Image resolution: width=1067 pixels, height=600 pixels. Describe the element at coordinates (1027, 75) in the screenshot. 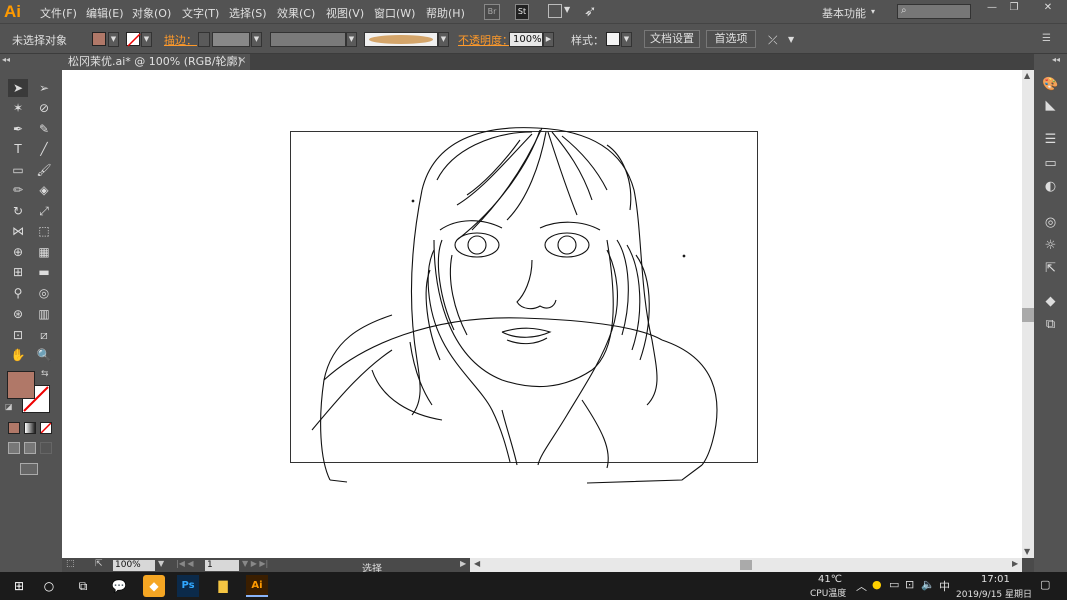

I see `scroll-up-icon: ▲` at that location.